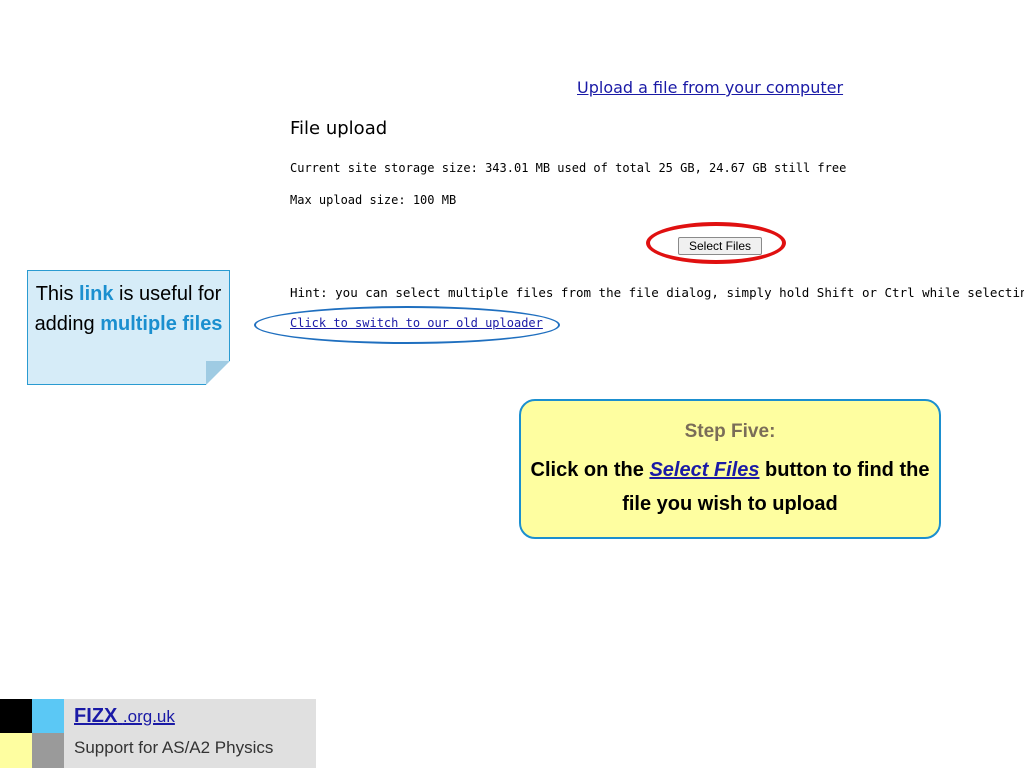 The width and height of the screenshot is (1024, 768). Describe the element at coordinates (704, 470) in the screenshot. I see `step-keyword: Select Files` at that location.